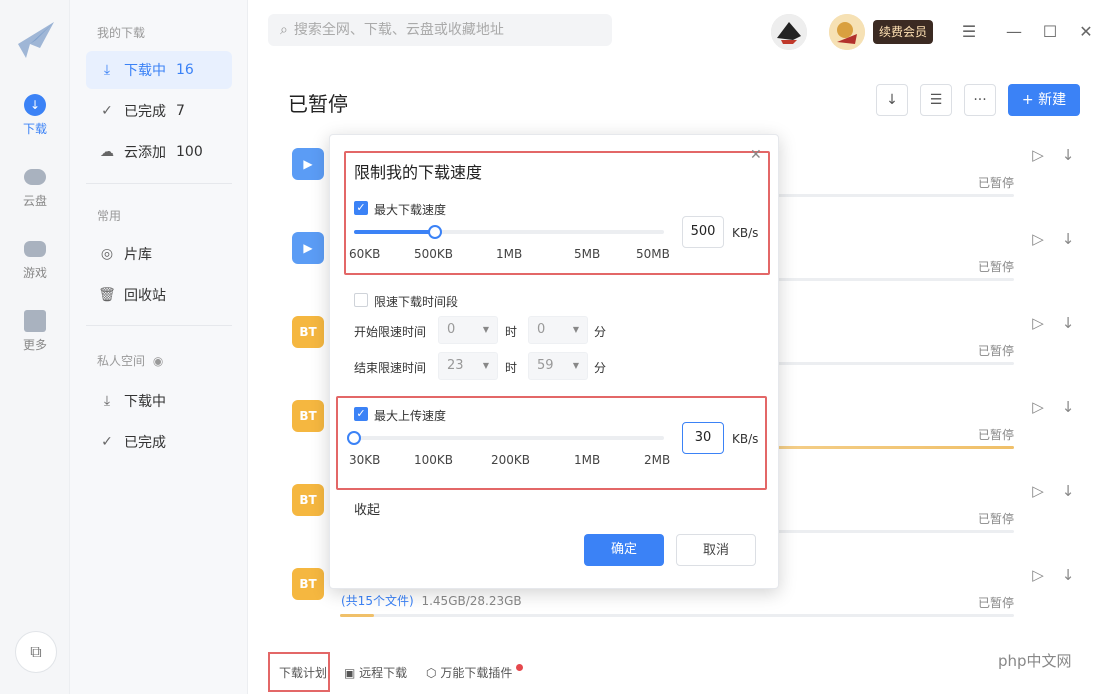 The image size is (1120, 694). Describe the element at coordinates (434, 232) in the screenshot. I see `download-slider-handle` at that location.